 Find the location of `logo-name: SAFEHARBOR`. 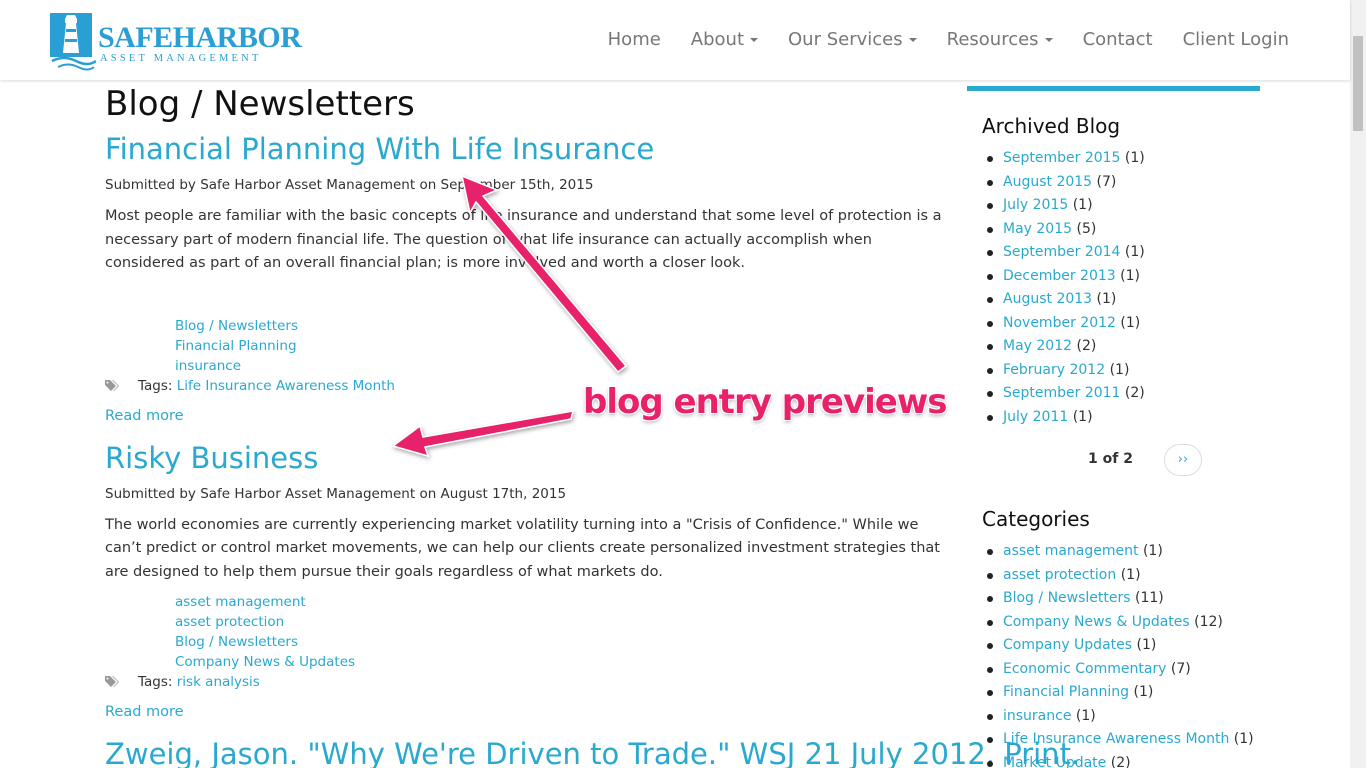

logo-name: SAFEHARBOR is located at coordinates (200, 37).